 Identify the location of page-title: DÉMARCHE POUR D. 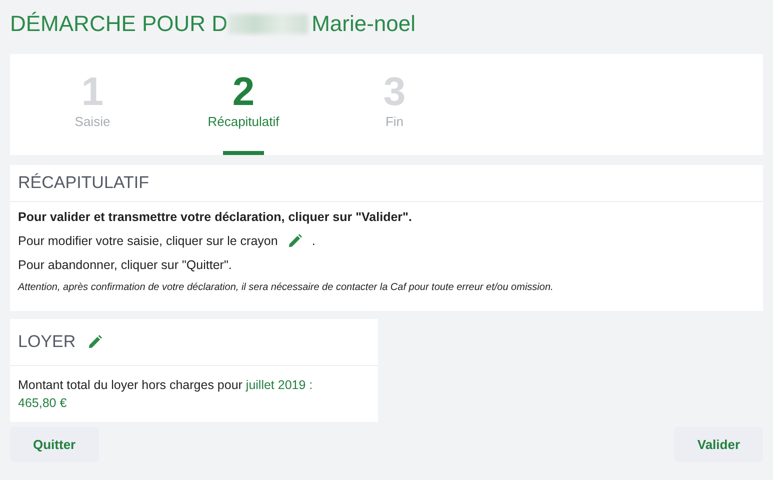
(119, 24).